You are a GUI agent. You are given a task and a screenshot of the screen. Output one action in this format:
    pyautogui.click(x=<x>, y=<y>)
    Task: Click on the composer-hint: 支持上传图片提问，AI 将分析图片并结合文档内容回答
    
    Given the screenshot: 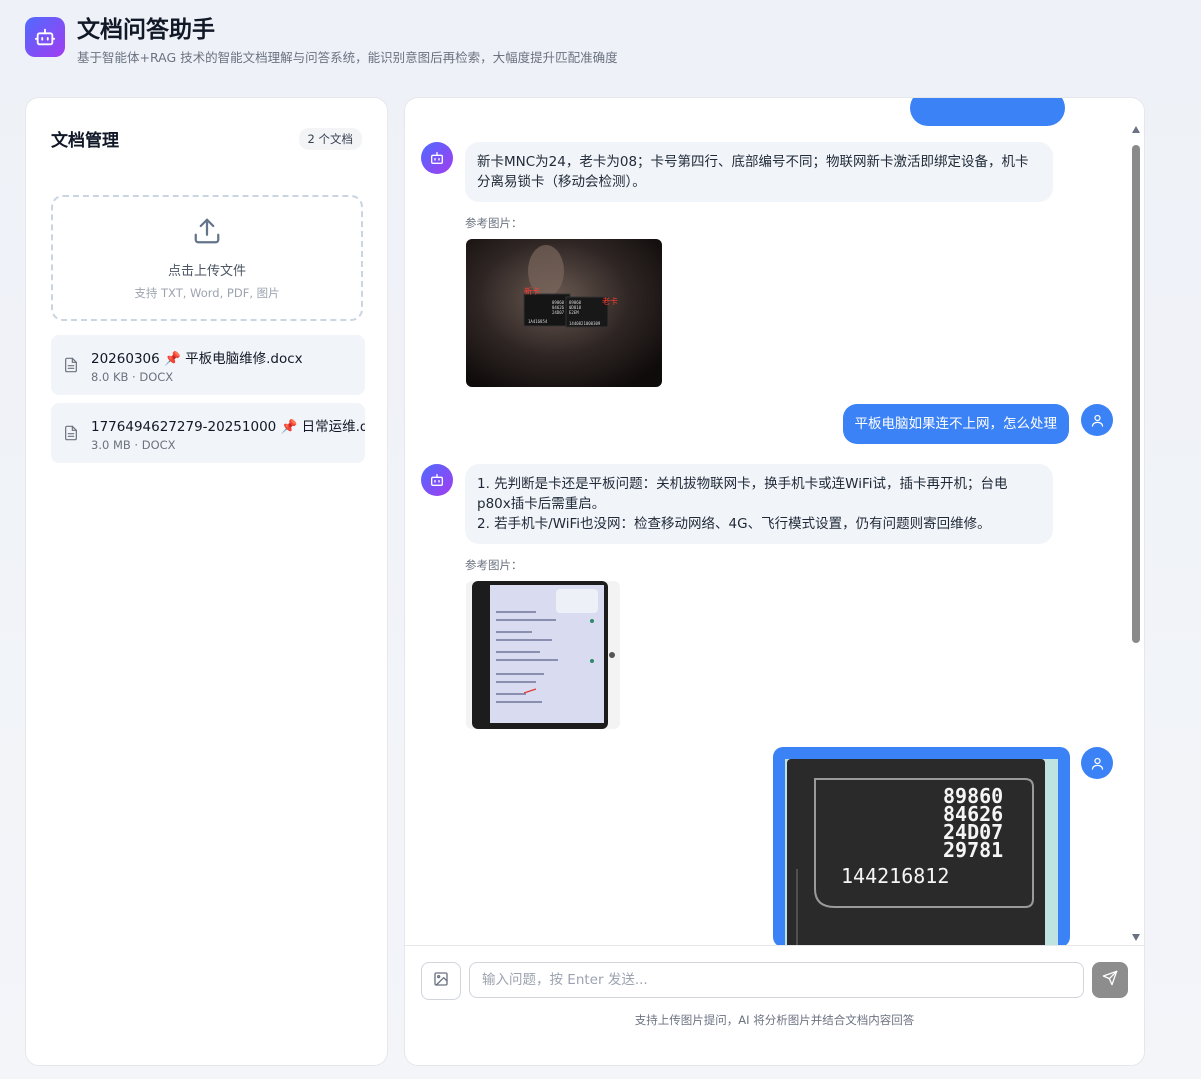 What is the action you would take?
    pyautogui.click(x=774, y=1020)
    